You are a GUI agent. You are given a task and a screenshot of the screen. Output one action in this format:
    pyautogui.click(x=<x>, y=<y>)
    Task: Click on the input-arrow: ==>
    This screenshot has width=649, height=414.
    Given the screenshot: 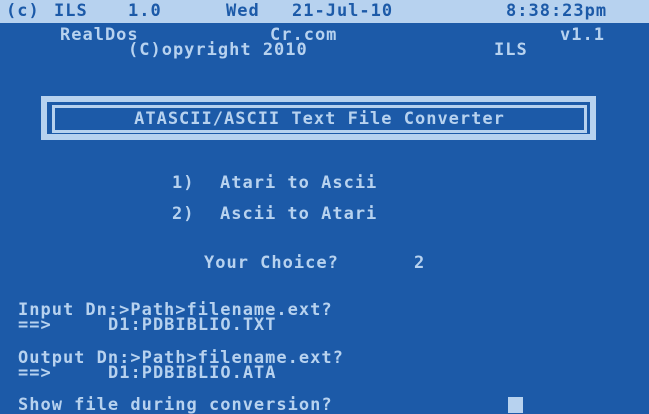 What is the action you would take?
    pyautogui.click(x=35, y=325)
    